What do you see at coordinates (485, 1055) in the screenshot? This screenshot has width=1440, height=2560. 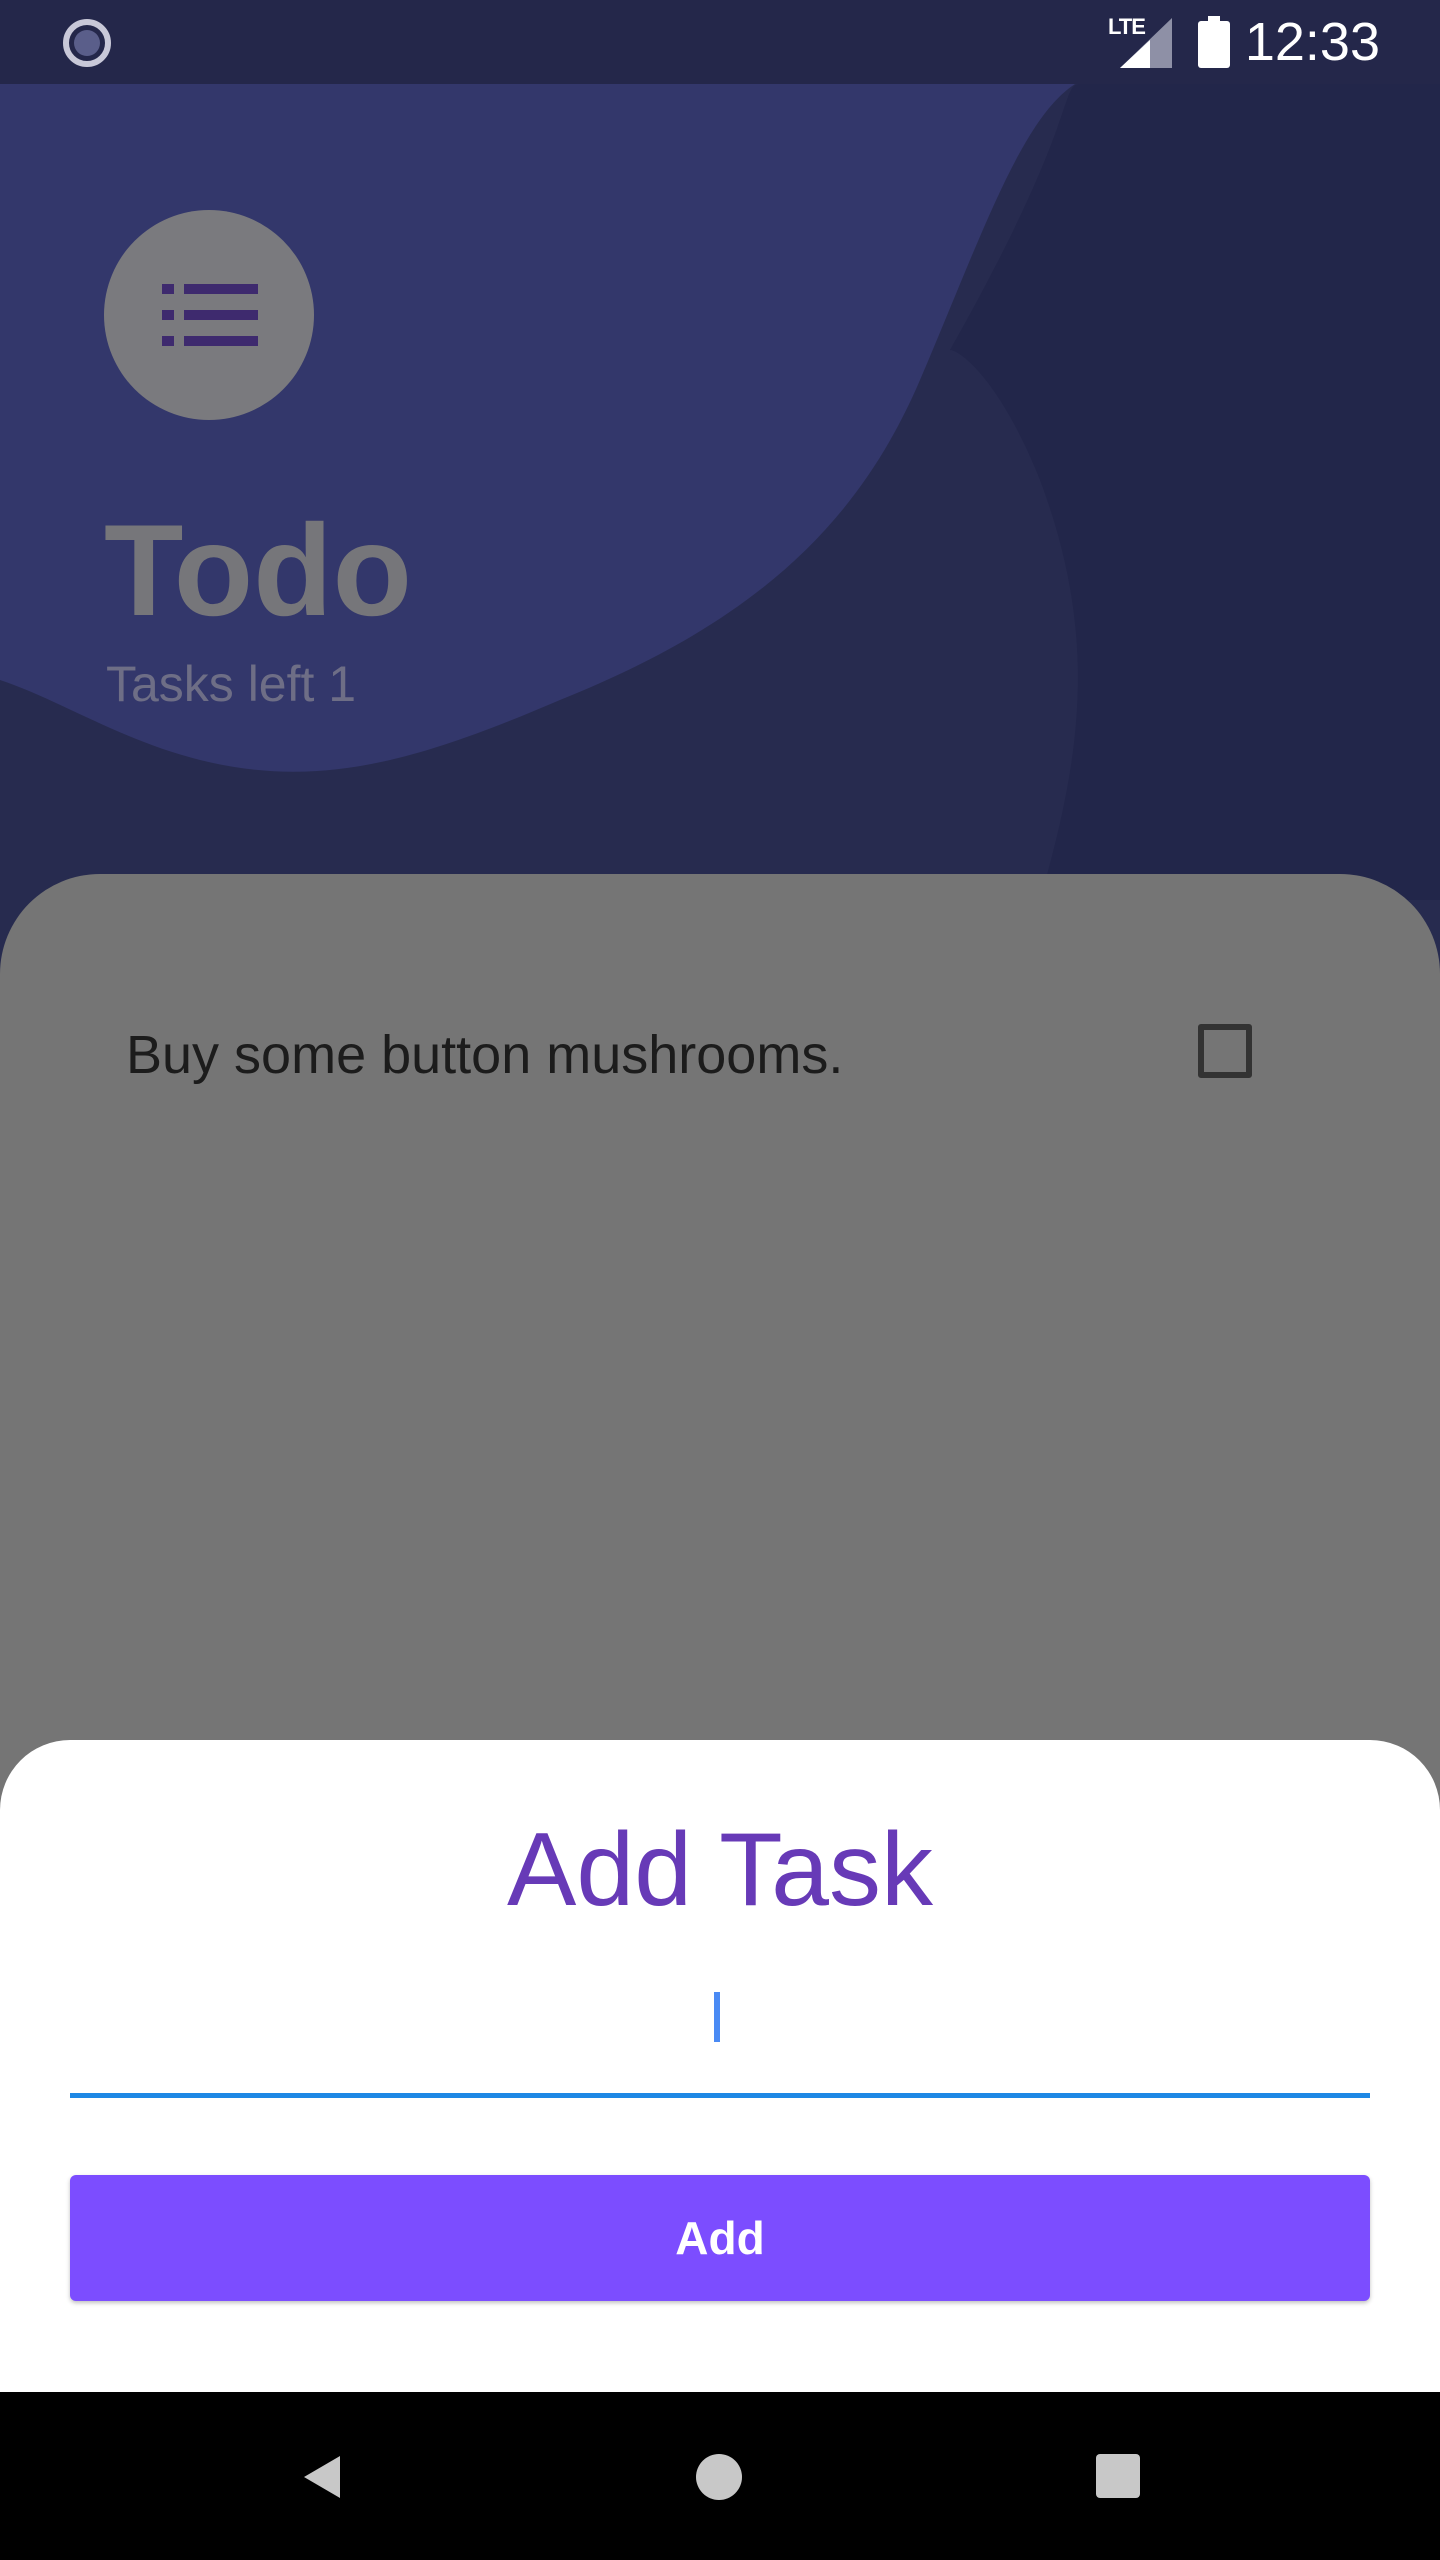 I see `task-label: Buy some button mushrooms.` at bounding box center [485, 1055].